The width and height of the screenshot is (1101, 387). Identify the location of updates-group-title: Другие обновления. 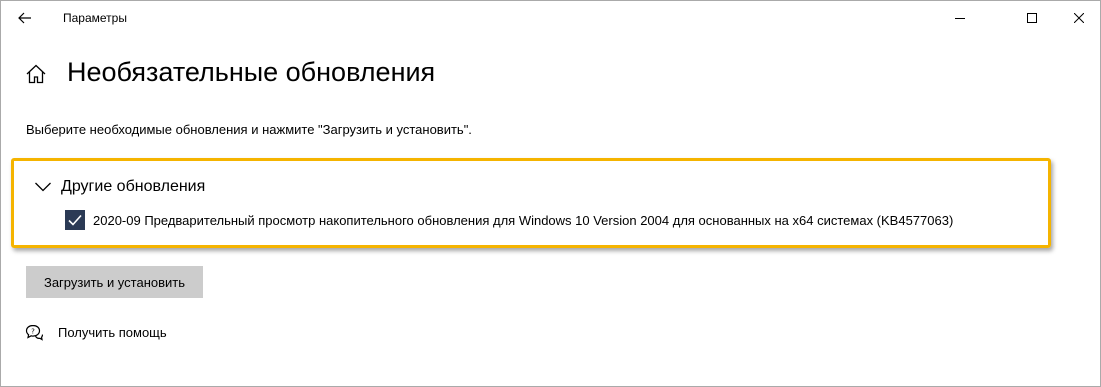
(133, 186).